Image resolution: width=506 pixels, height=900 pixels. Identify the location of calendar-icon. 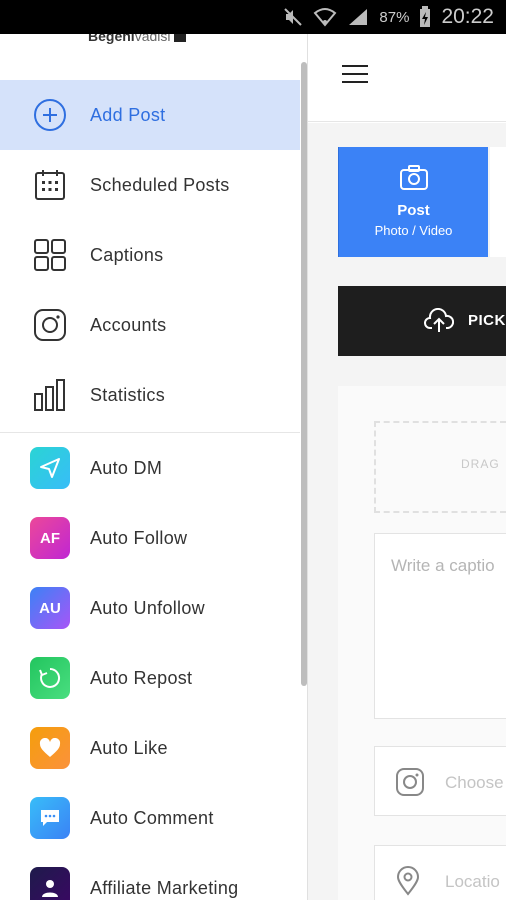
(50, 185).